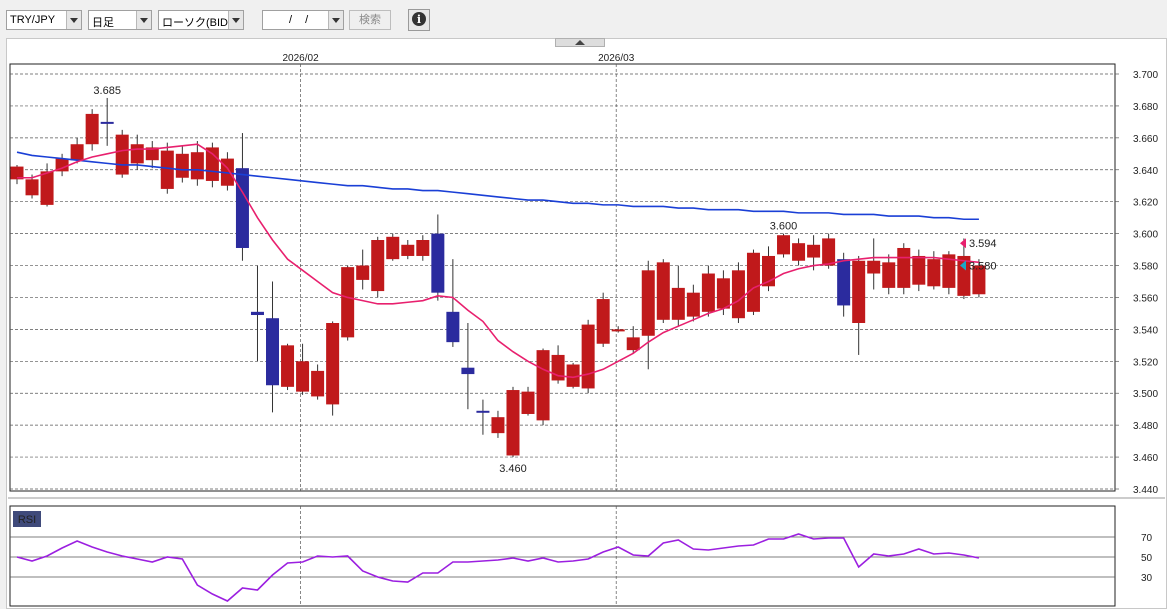  What do you see at coordinates (1145, 107) in the screenshot?
I see `y-tick-label: 3.680` at bounding box center [1145, 107].